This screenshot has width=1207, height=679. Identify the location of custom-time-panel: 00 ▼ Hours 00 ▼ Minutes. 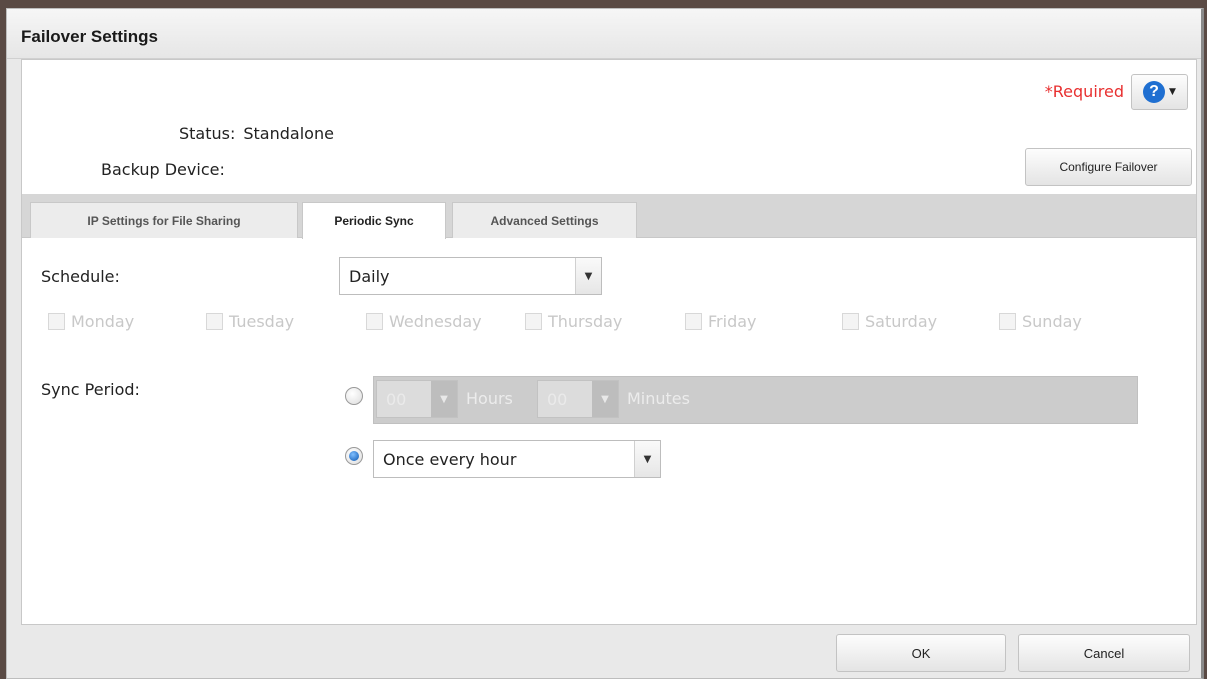
(755, 400).